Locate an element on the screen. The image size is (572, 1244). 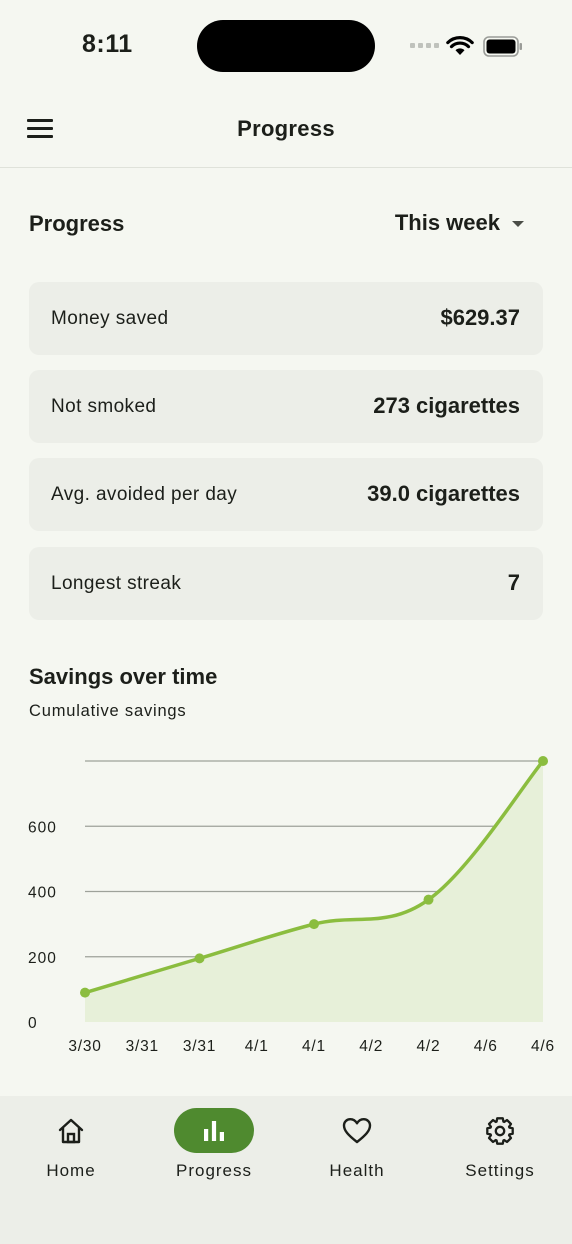
app-bar-title: Progress is located at coordinates (286, 128).